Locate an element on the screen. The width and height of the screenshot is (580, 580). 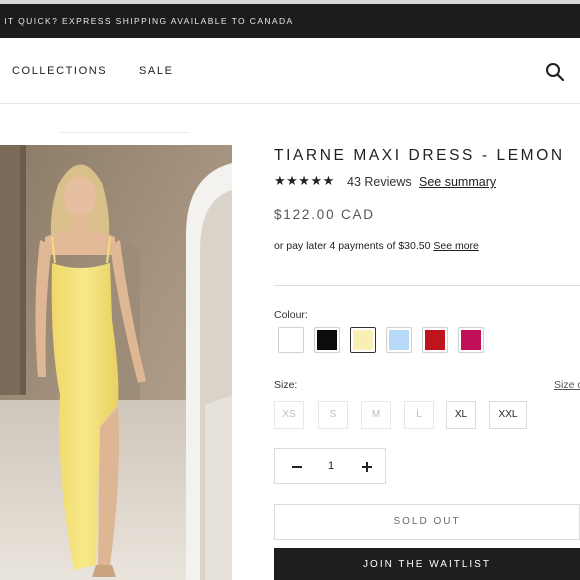
colour-swatch-white is located at coordinates (291, 340).